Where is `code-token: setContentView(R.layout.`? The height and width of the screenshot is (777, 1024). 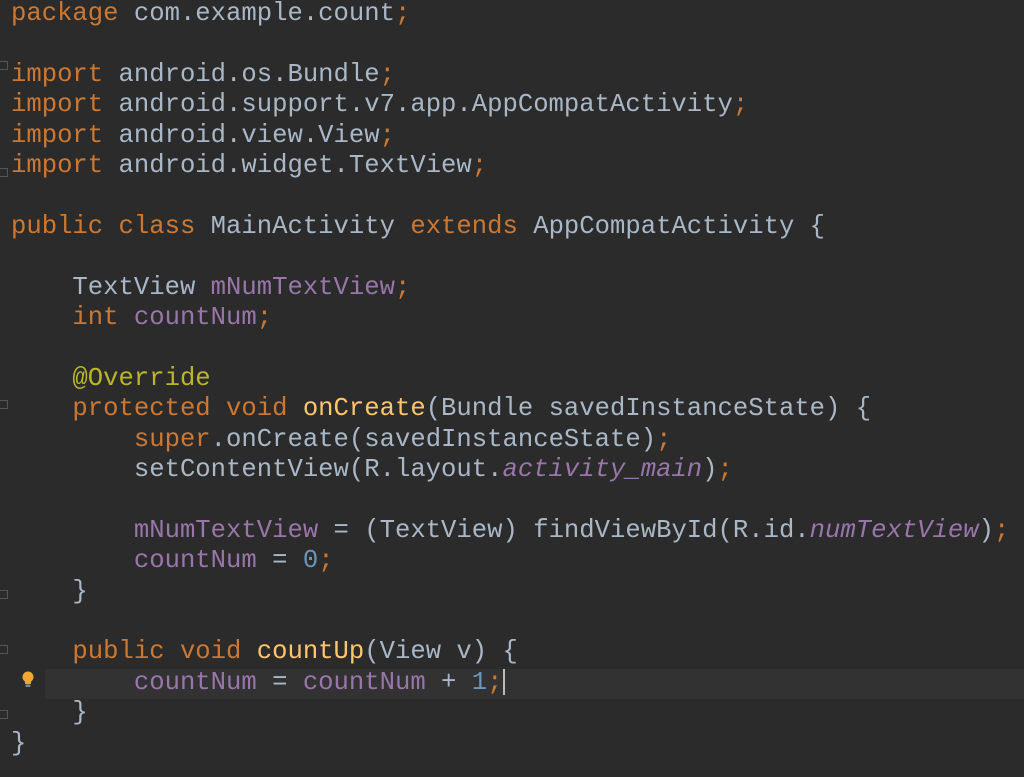 code-token: setContentView(R.layout. is located at coordinates (257, 469).